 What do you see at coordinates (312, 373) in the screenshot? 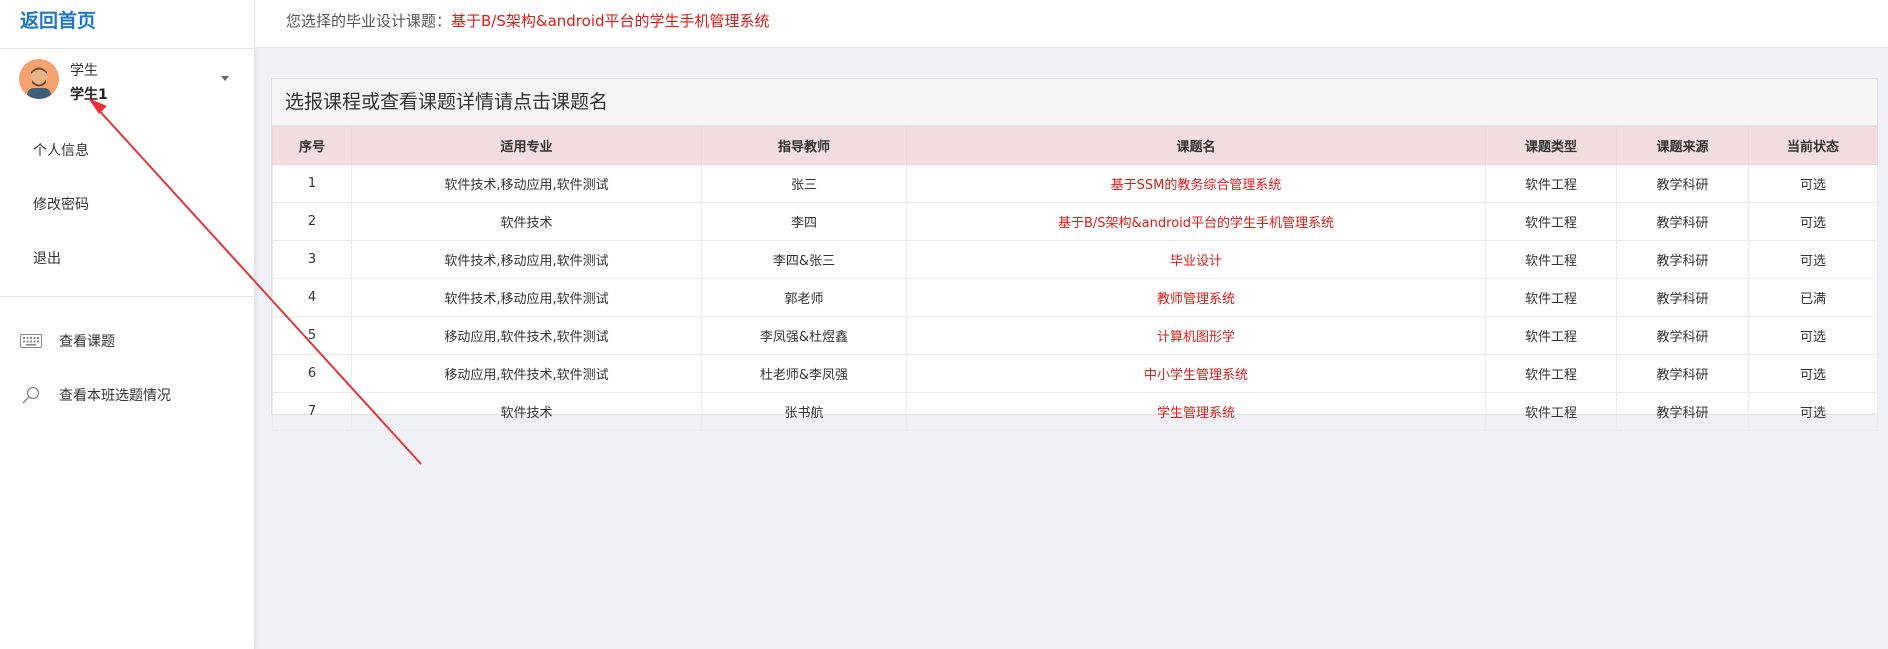
I see `cell-index: 6` at bounding box center [312, 373].